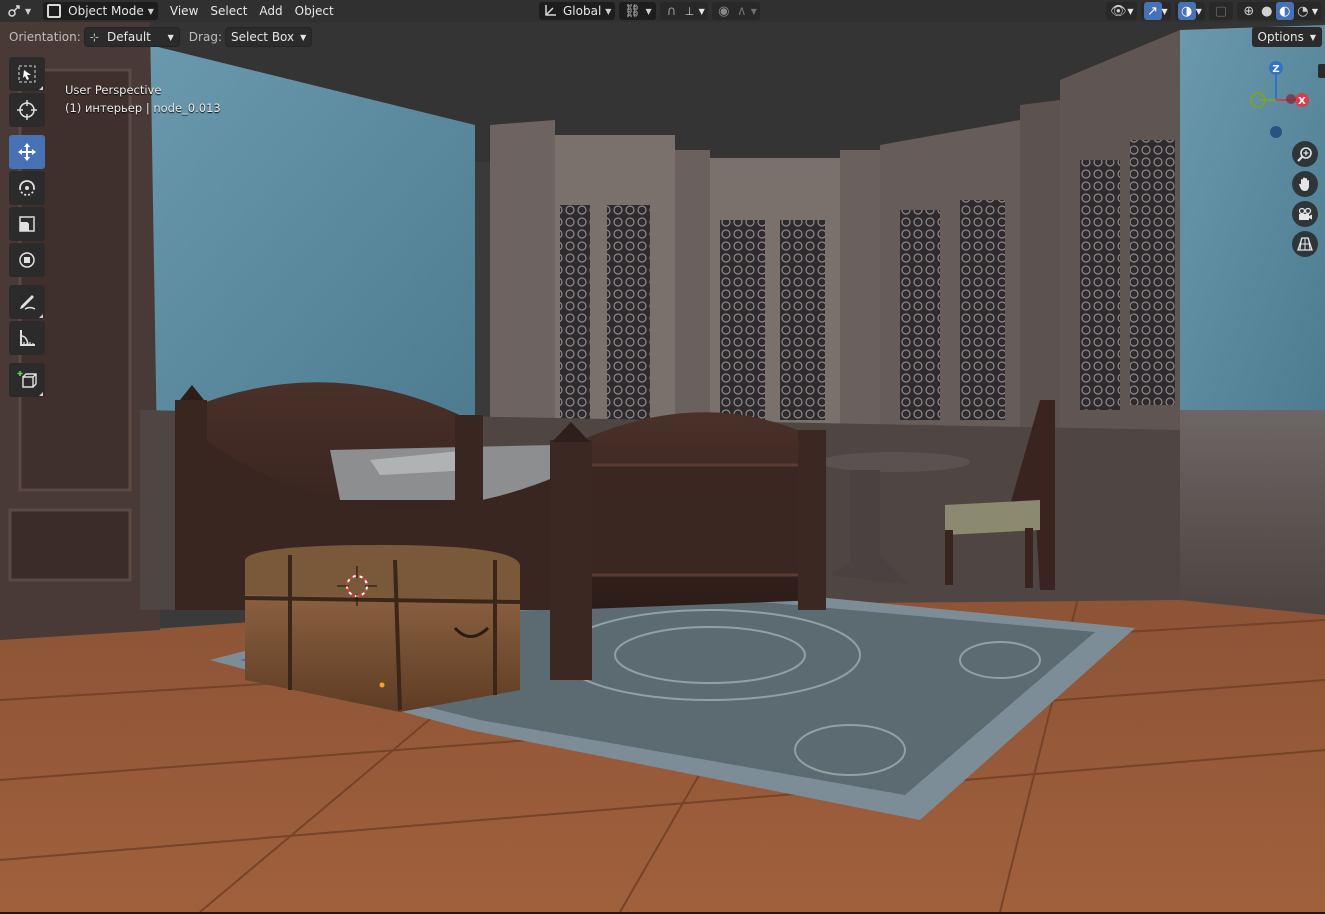 Image resolution: width=1325 pixels, height=914 pixels. Describe the element at coordinates (1280, 37) in the screenshot. I see `options-label: Options` at that location.